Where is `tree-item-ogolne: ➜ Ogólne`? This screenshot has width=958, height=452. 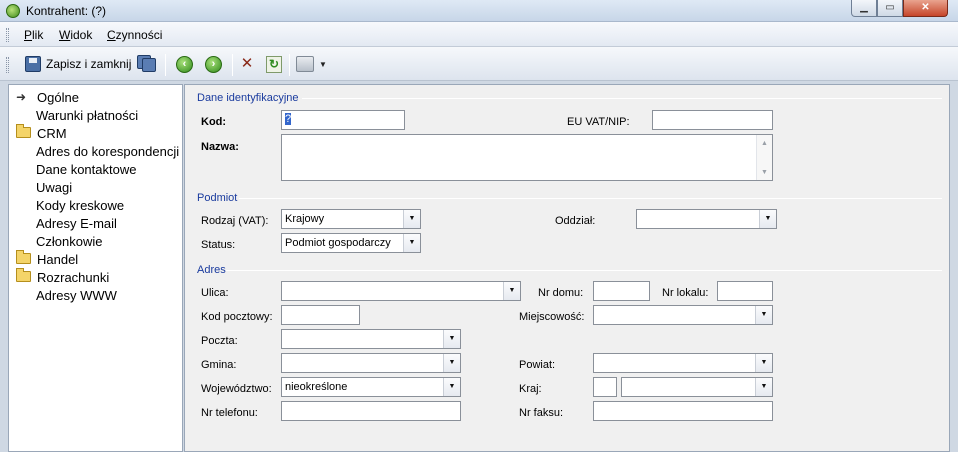 tree-item-ogolne: ➜ Ogólne is located at coordinates (44, 97).